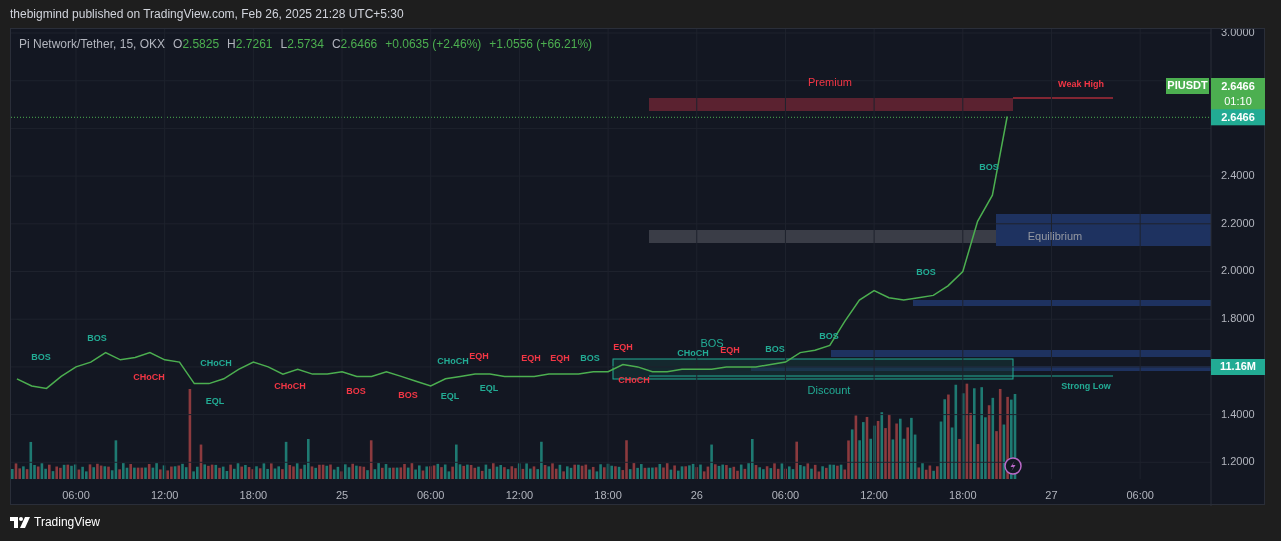  Describe the element at coordinates (1086, 386) in the screenshot. I see `structure-label: Strong Low` at that location.